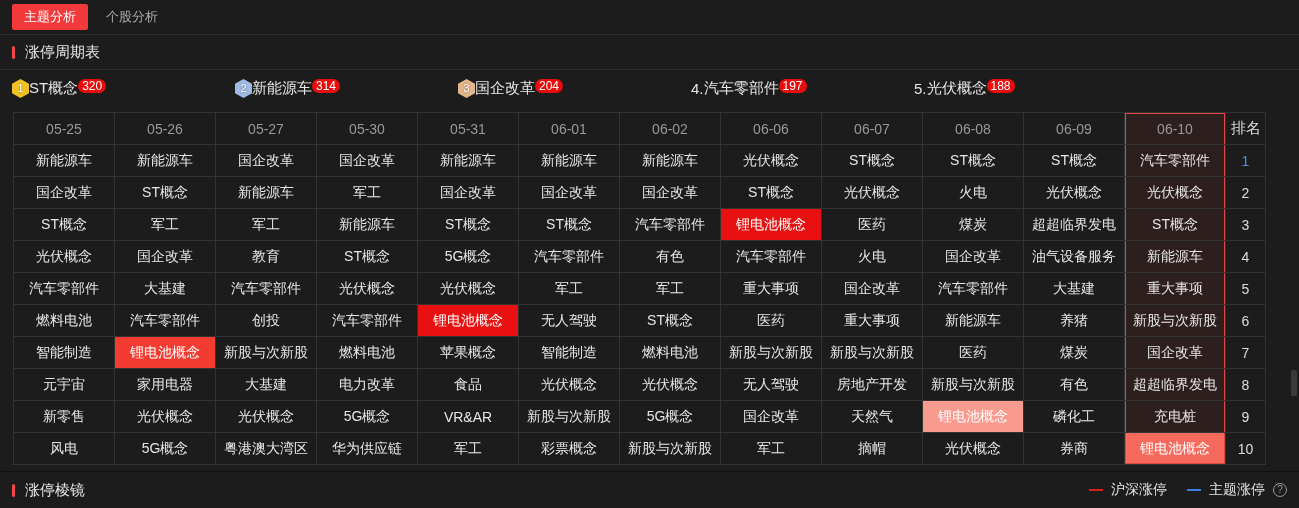 The width and height of the screenshot is (1299, 508). What do you see at coordinates (132, 17) in the screenshot?
I see `tab: 个股分析` at bounding box center [132, 17].